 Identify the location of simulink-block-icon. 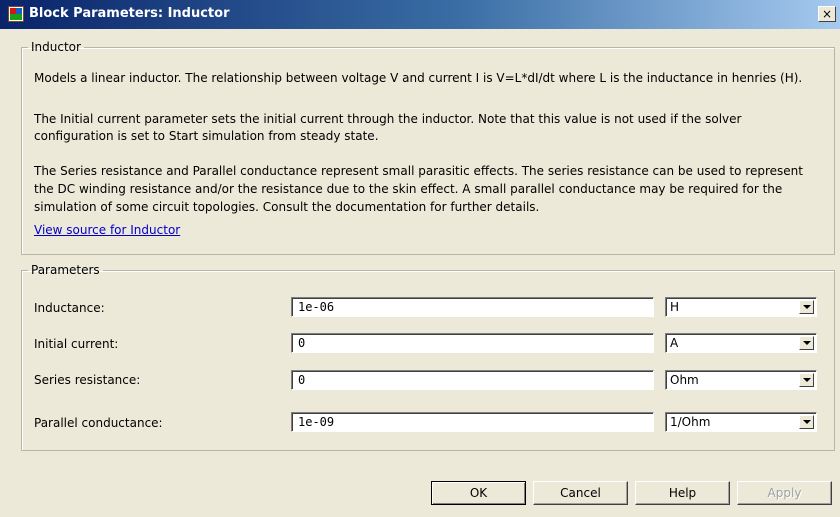
(16, 14).